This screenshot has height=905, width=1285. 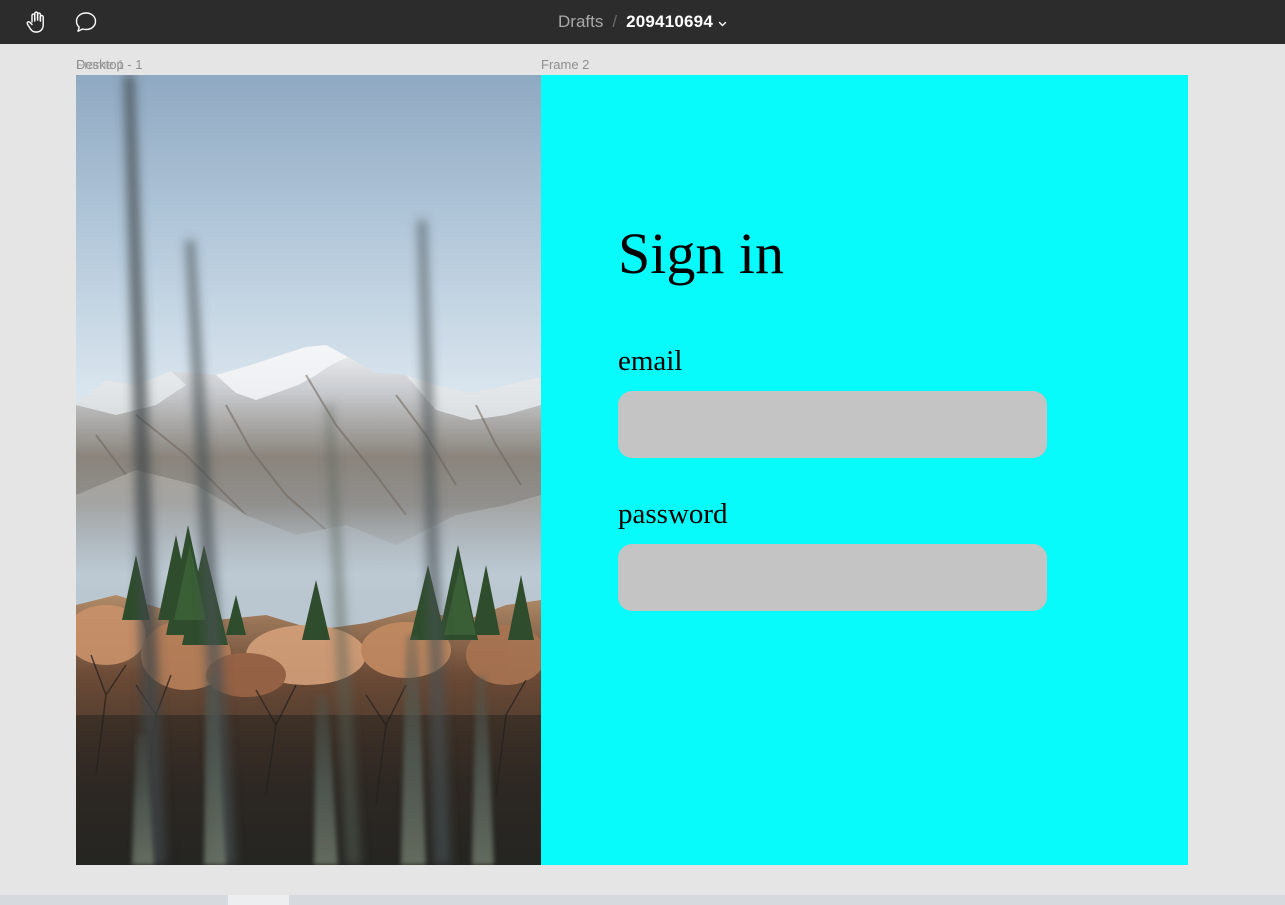 What do you see at coordinates (100, 64) in the screenshot?
I see `frame-label-frame-1: Frame 1` at bounding box center [100, 64].